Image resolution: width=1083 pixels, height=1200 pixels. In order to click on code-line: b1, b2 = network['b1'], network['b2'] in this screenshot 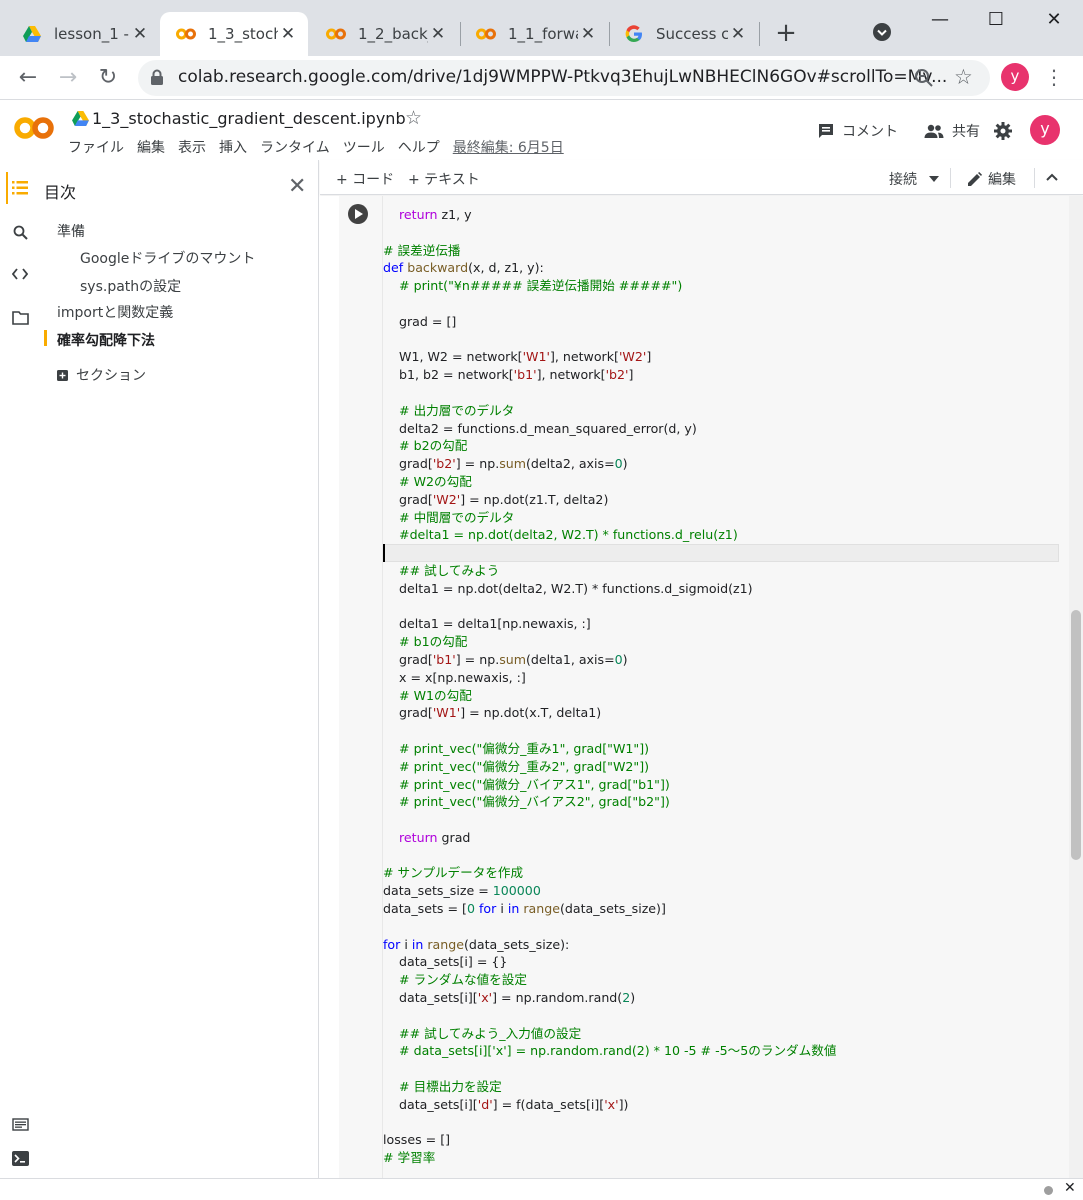, I will do `click(721, 375)`.